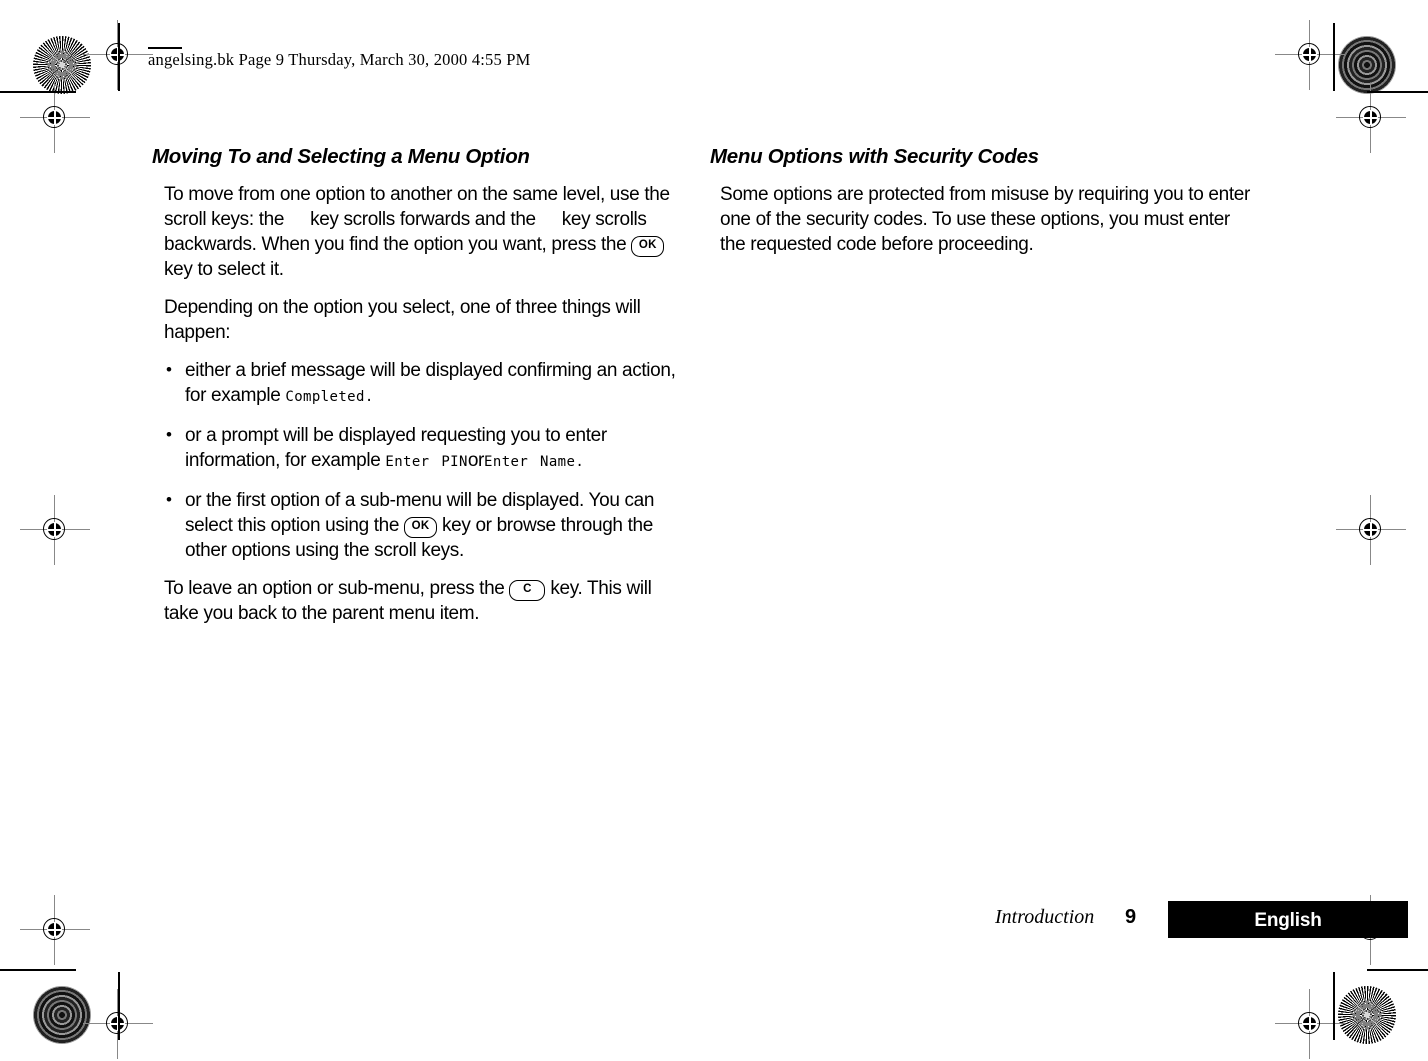 The height and width of the screenshot is (1061, 1428). Describe the element at coordinates (55, 530) in the screenshot. I see `registration-mark-left-middle` at that location.